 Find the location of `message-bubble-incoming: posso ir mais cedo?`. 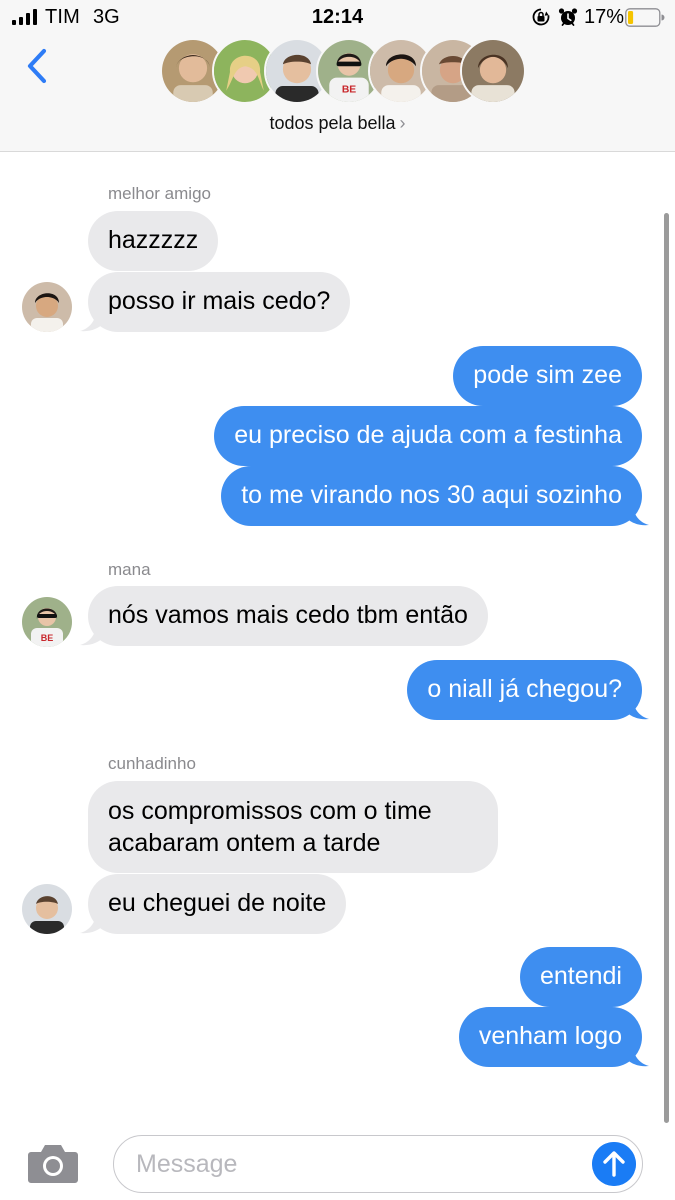

message-bubble-incoming: posso ir mais cedo? is located at coordinates (219, 302).